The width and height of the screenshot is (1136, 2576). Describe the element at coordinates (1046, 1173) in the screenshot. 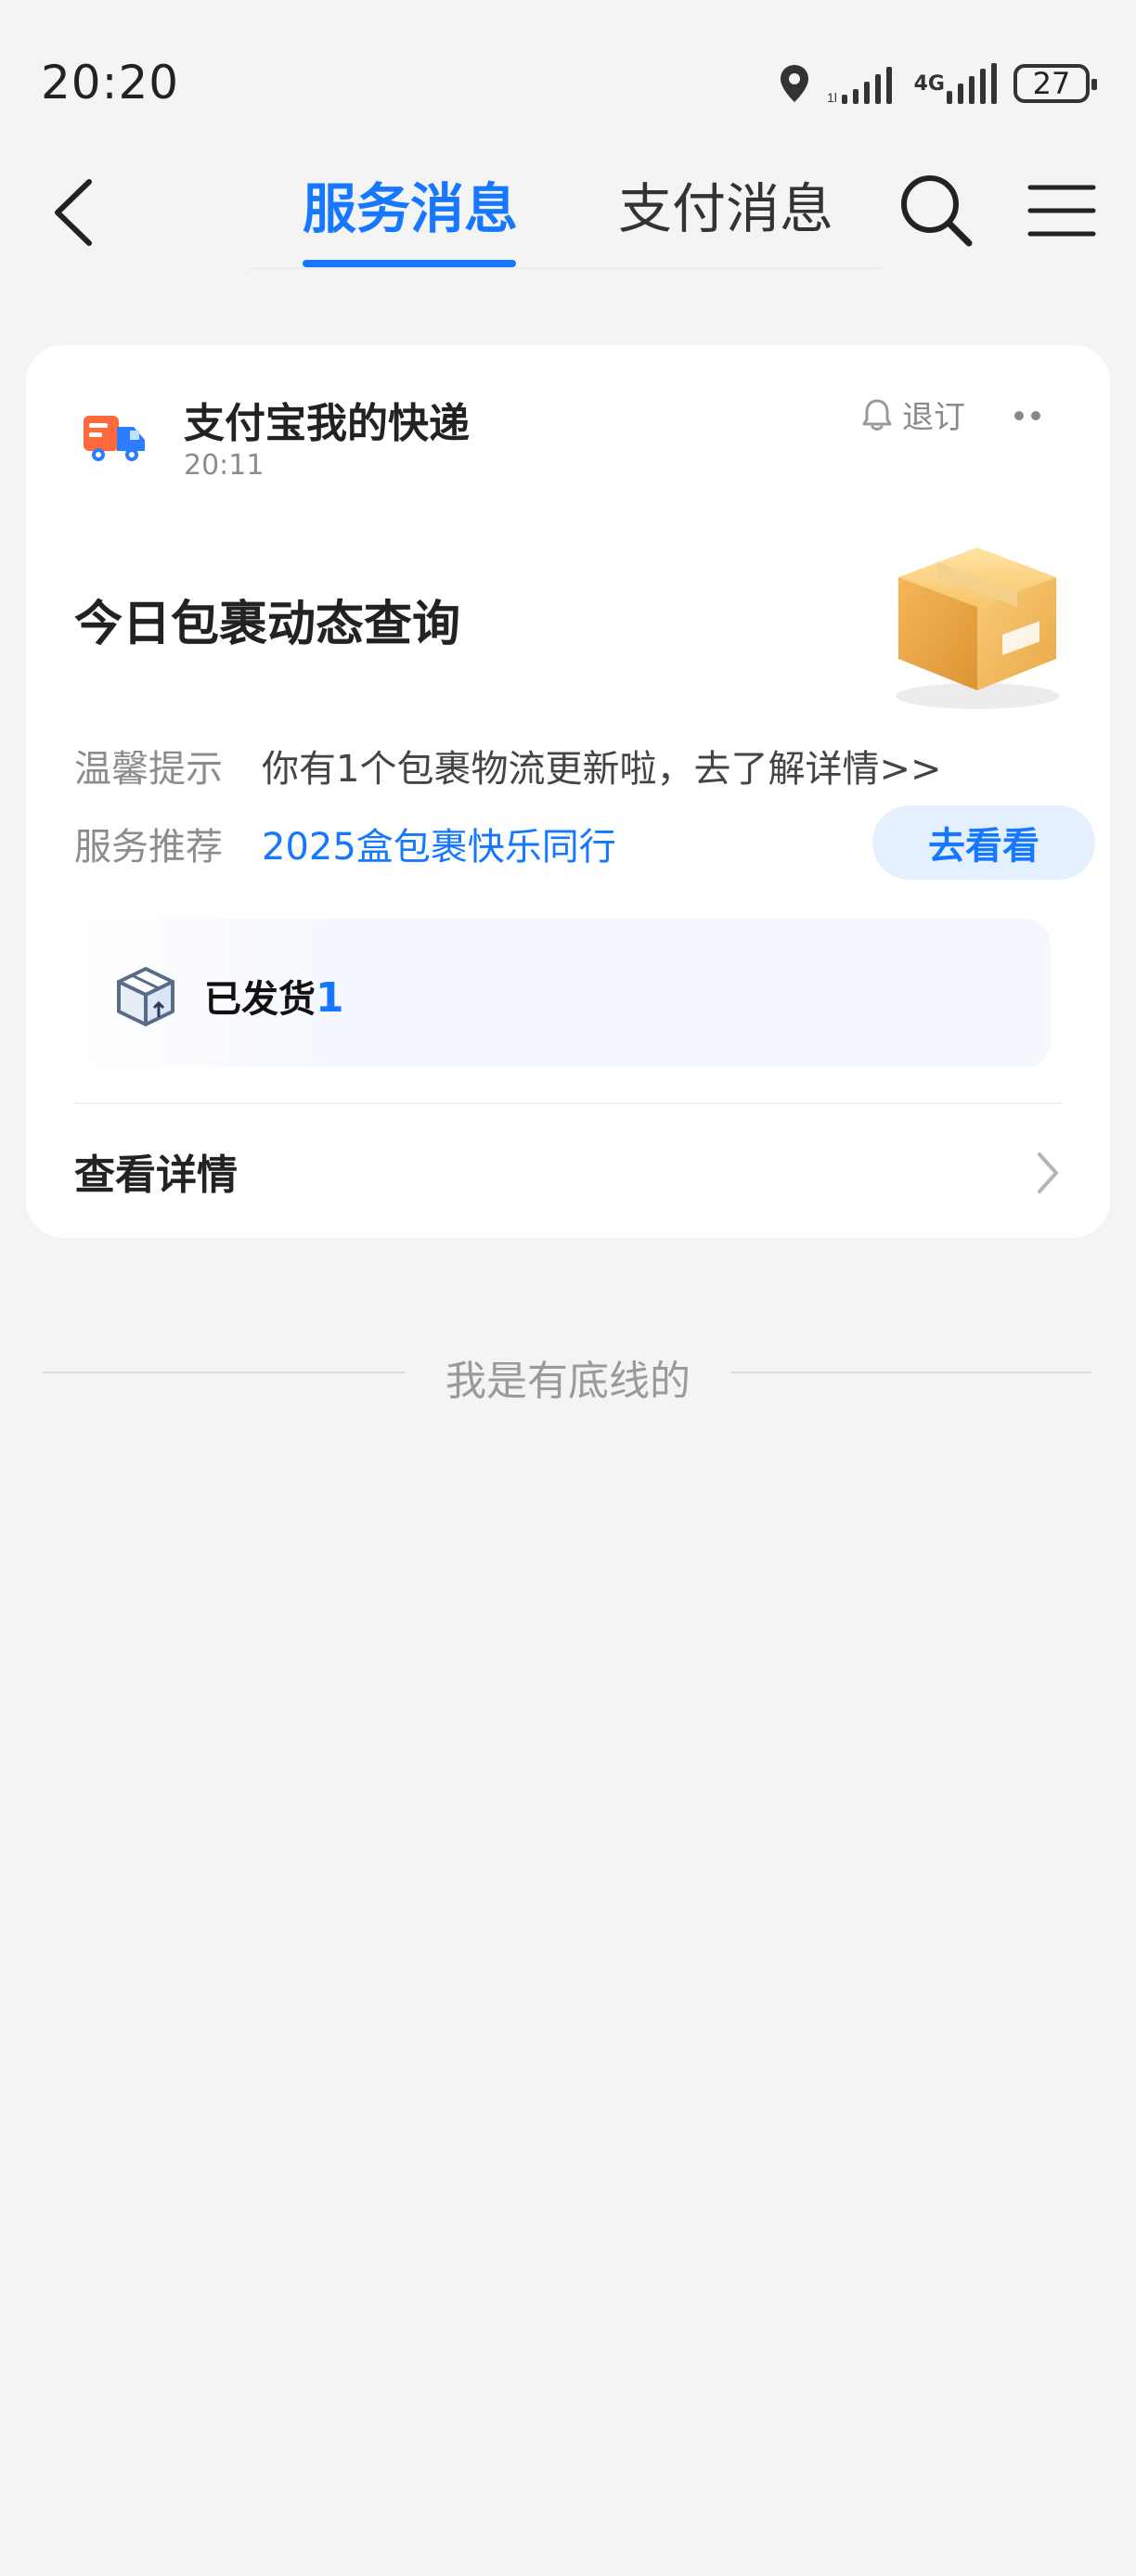

I see `chevron-right-icon` at that location.